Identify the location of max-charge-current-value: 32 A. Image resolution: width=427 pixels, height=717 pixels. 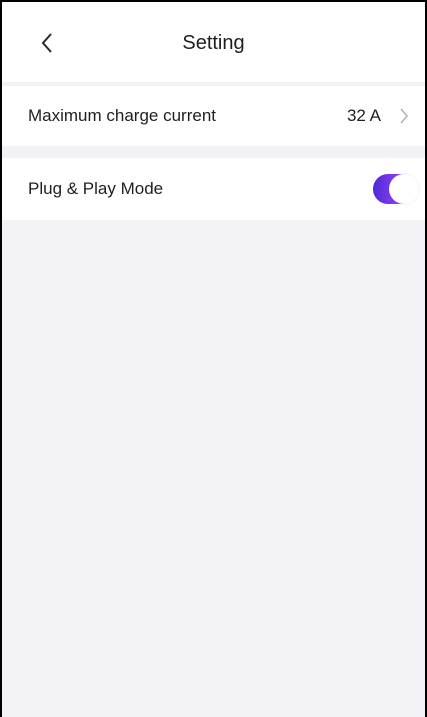
(363, 115).